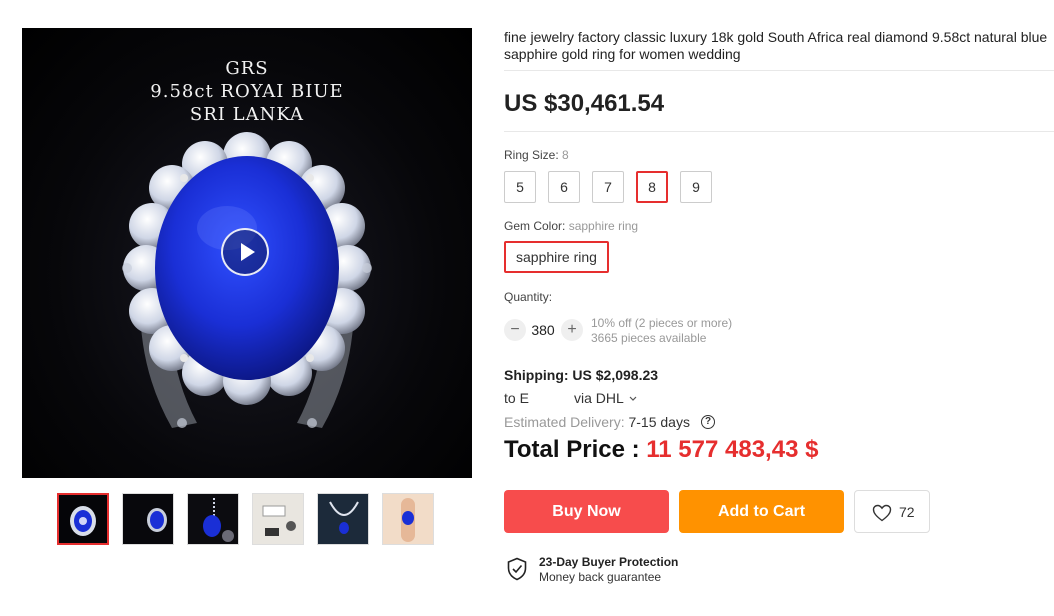 The width and height of the screenshot is (1054, 616). I want to click on quantity-decrease-button: −, so click(515, 330).